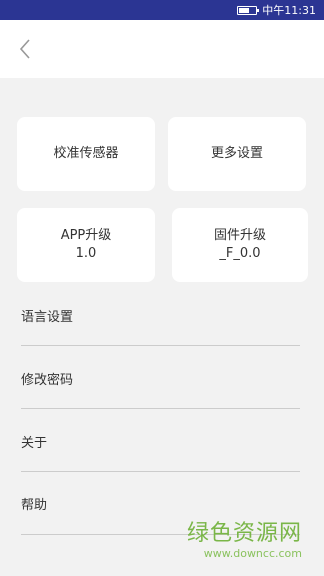  What do you see at coordinates (86, 245) in the screenshot?
I see `app-upgrade-card: APP升级 1.0` at bounding box center [86, 245].